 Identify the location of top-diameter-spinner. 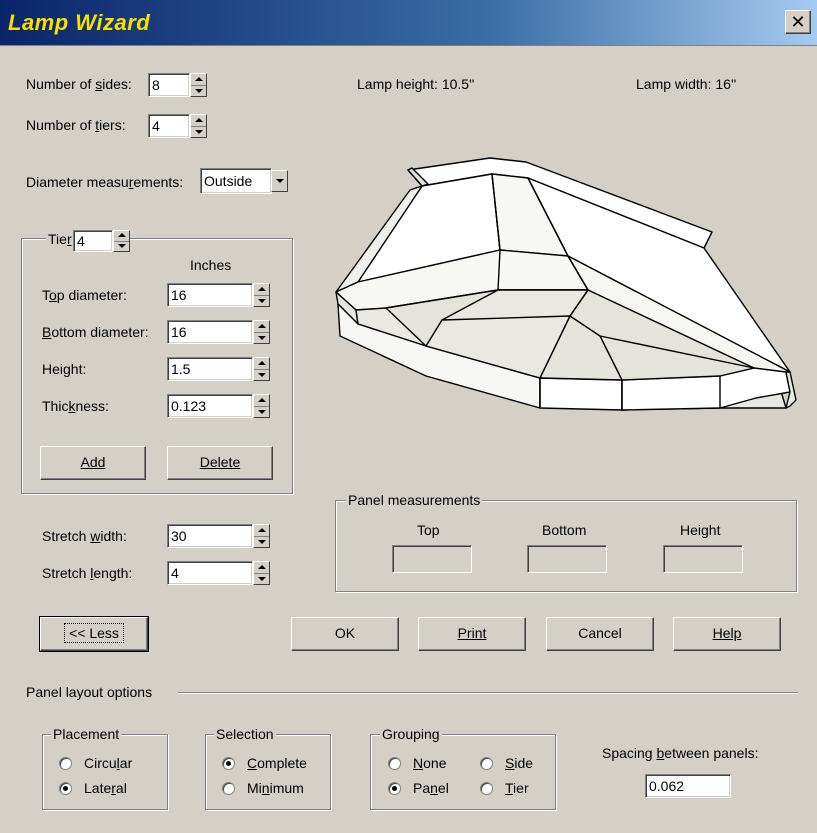
(261, 295).